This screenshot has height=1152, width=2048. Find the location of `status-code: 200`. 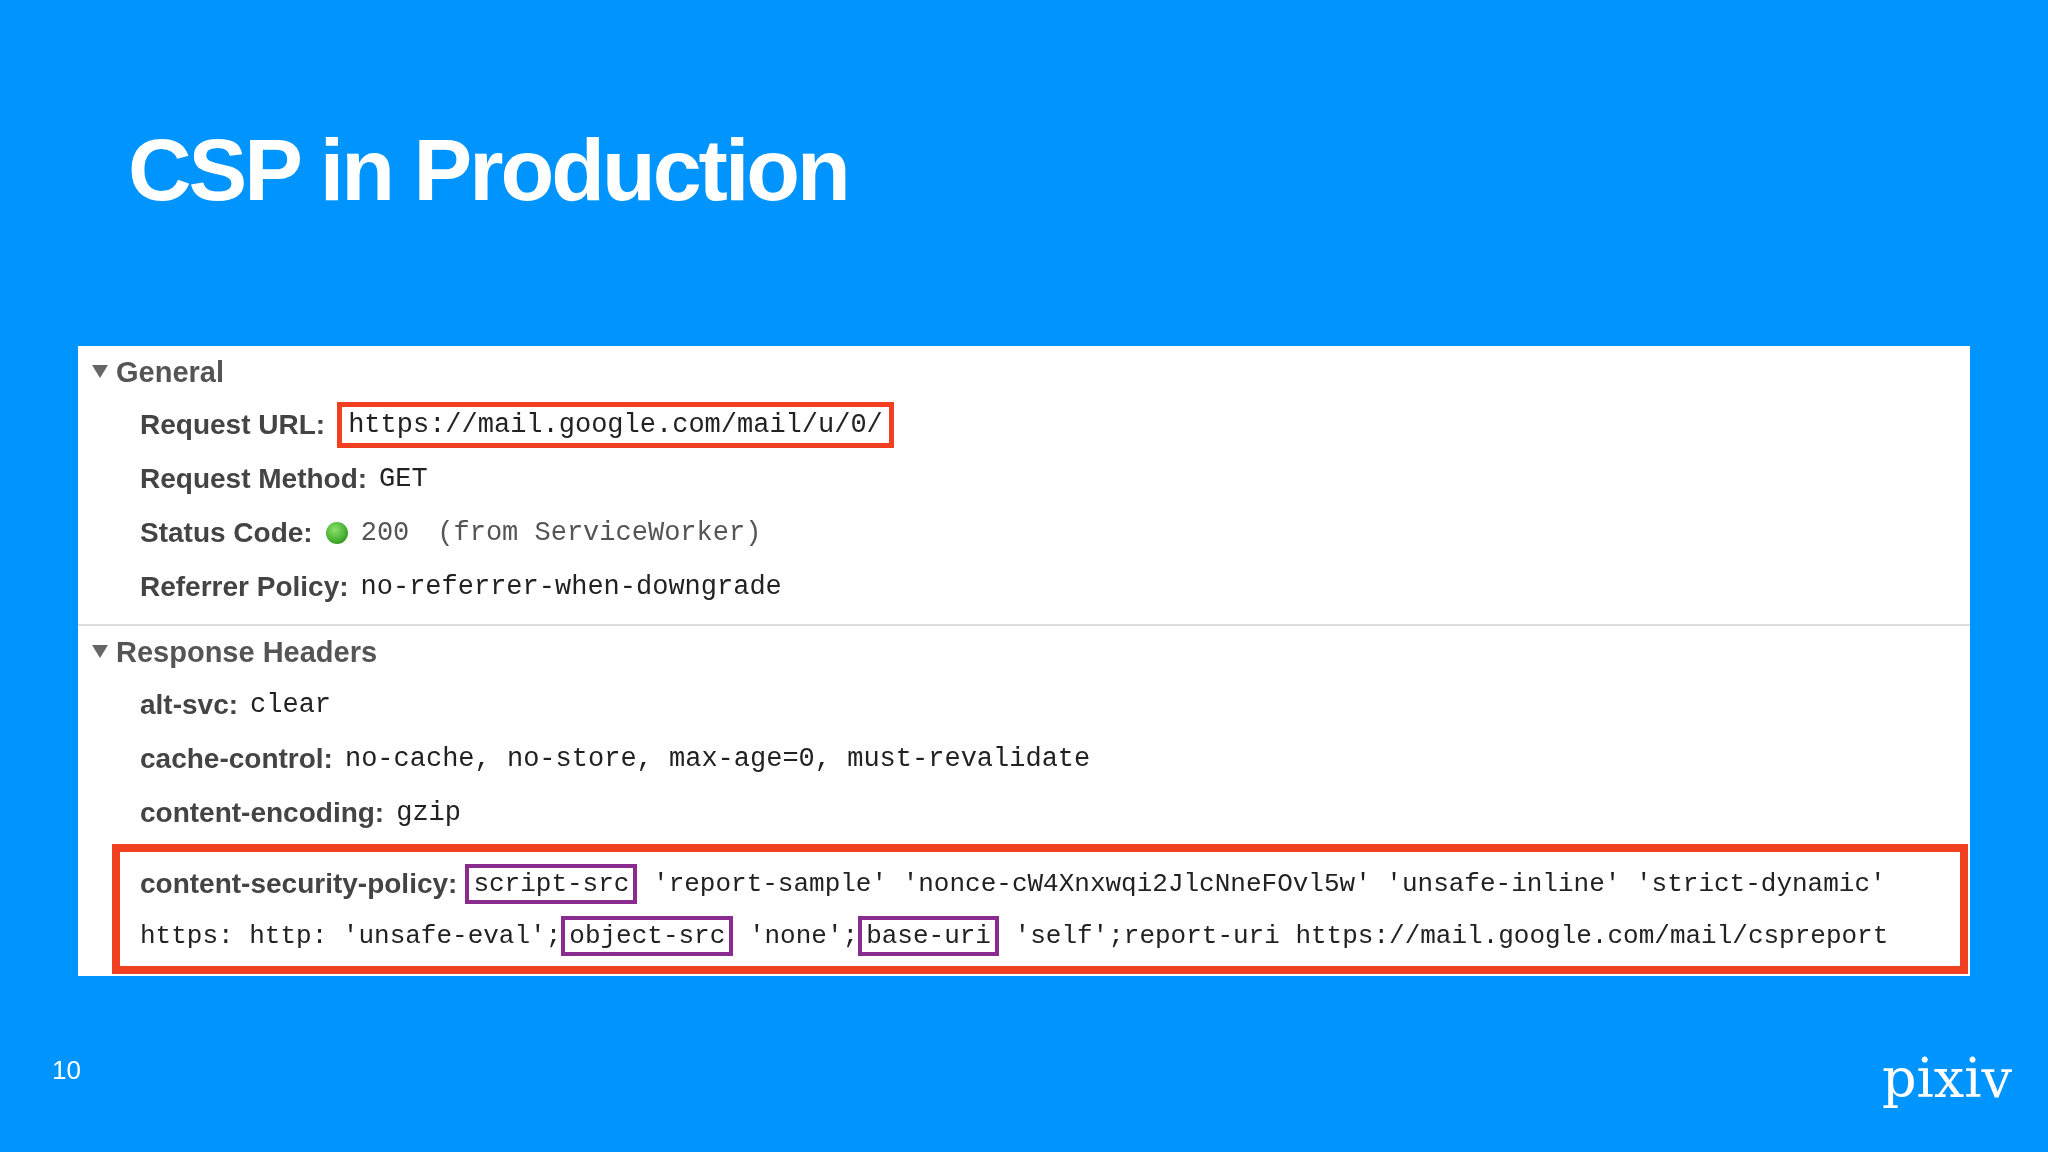

status-code: 200 is located at coordinates (385, 533).